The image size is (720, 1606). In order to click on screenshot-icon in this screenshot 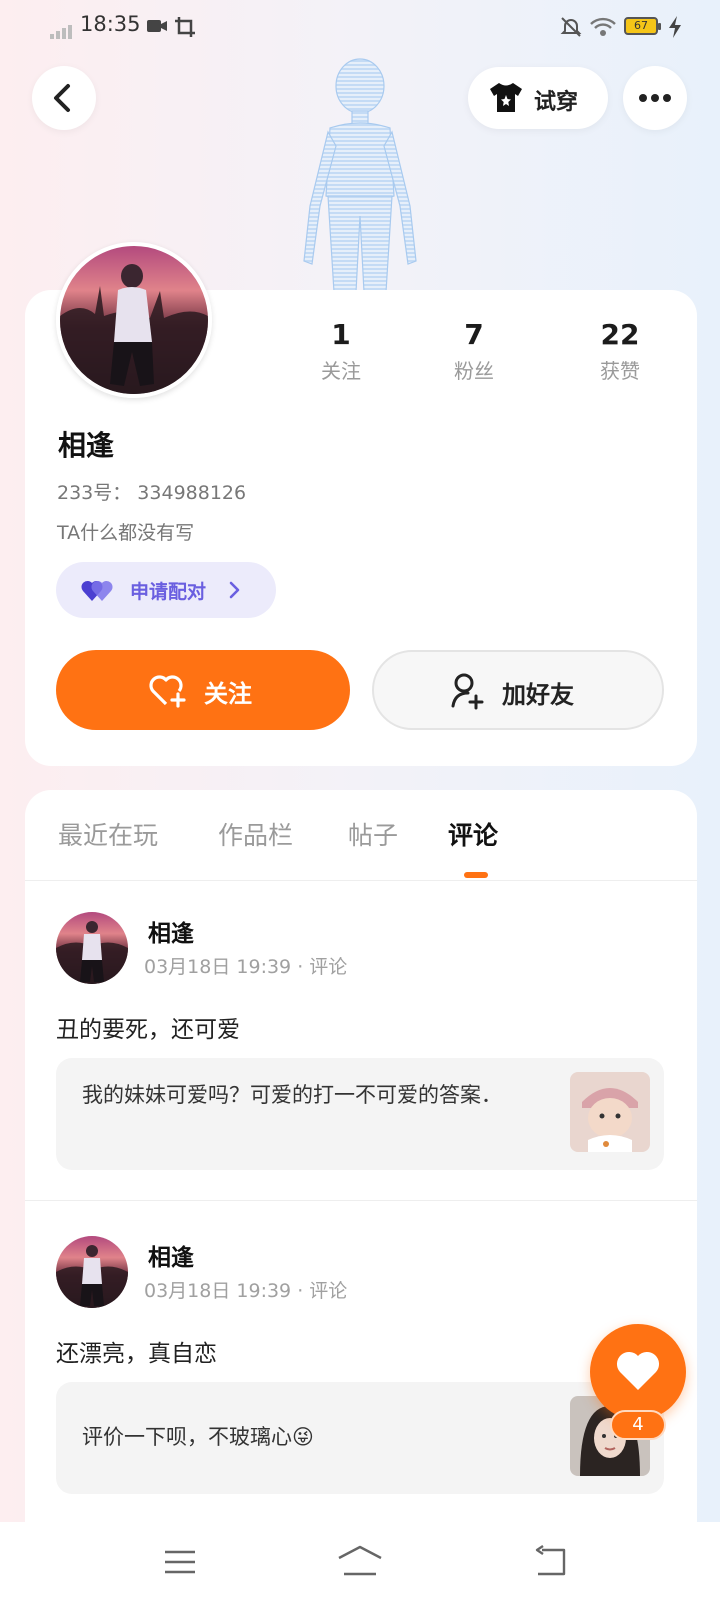, I will do `click(185, 29)`.